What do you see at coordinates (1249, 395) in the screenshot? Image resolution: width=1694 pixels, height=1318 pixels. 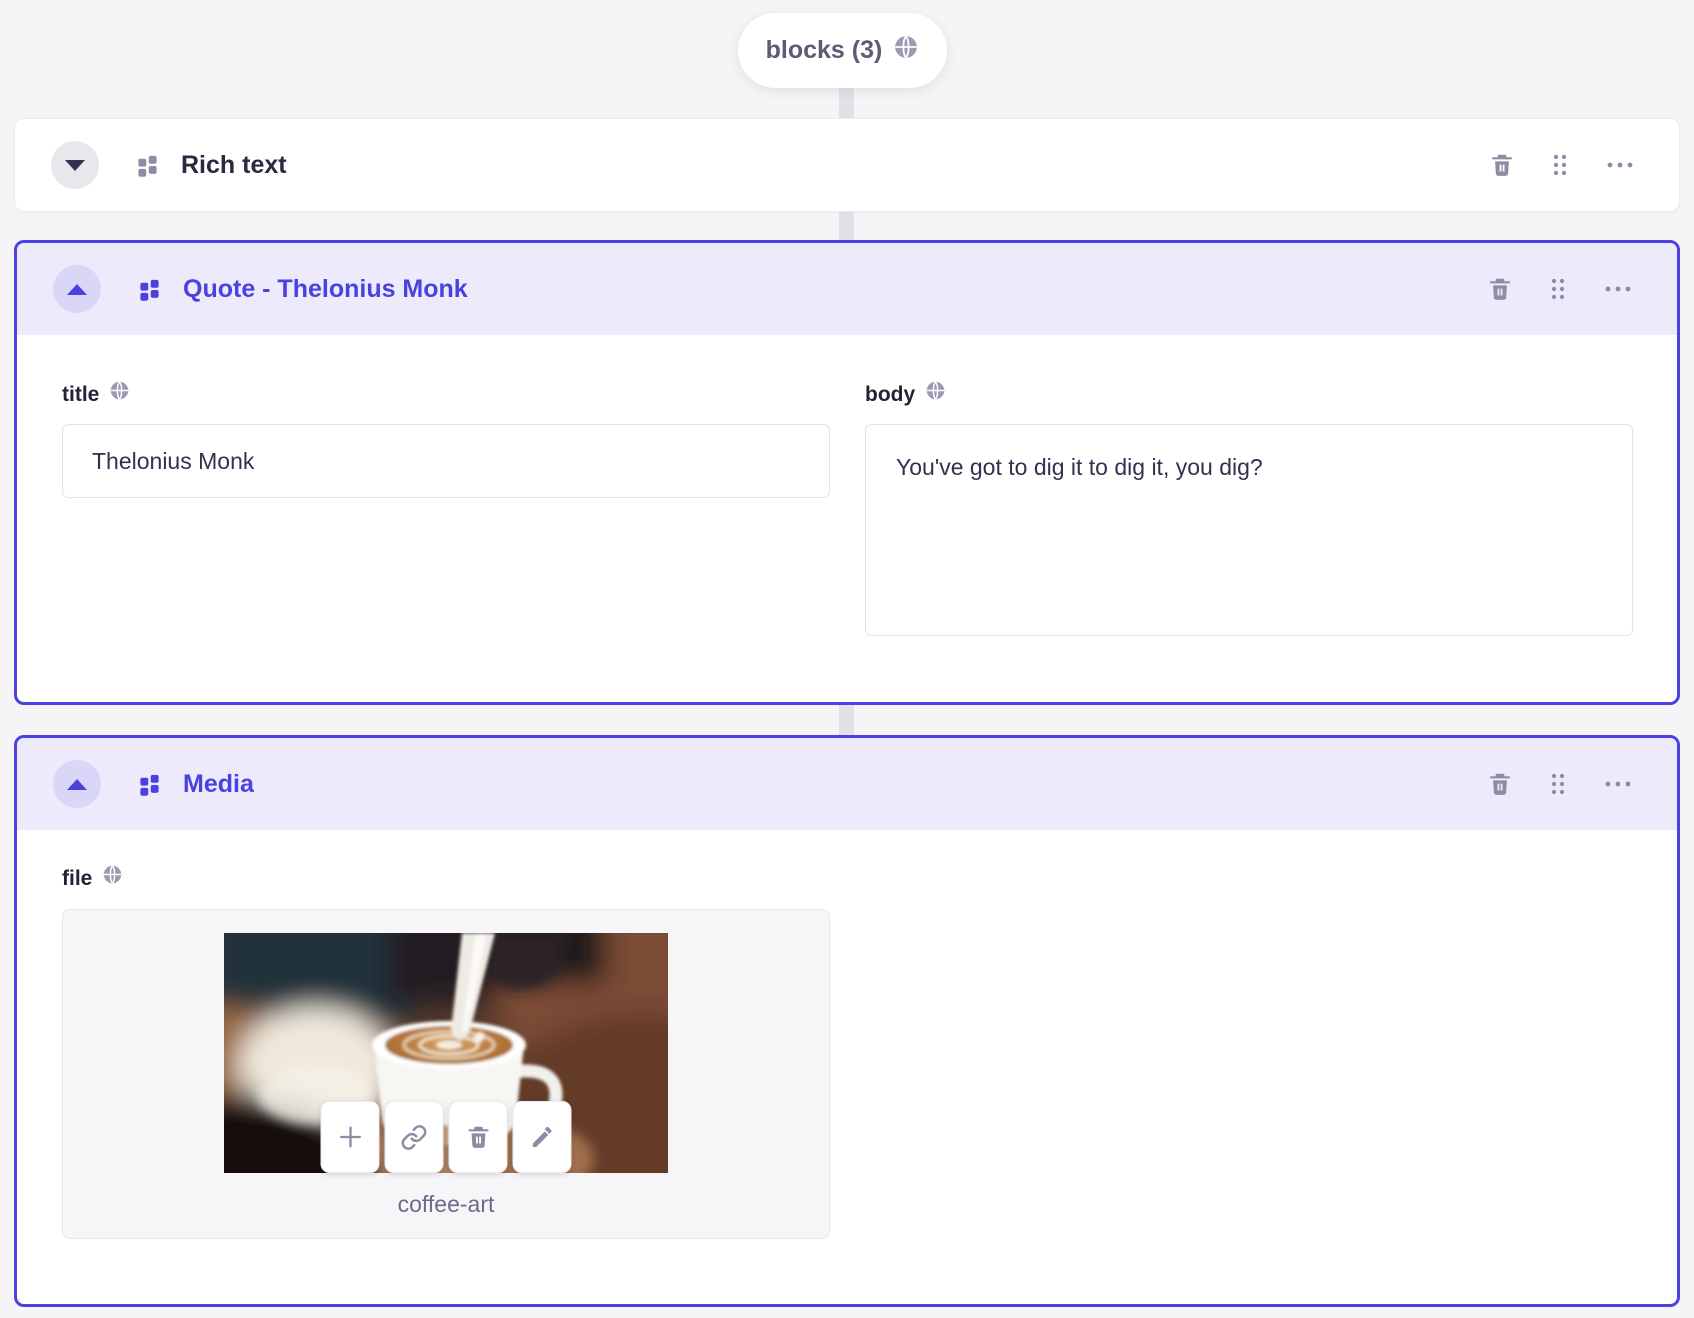 I see `field-label: body` at bounding box center [1249, 395].